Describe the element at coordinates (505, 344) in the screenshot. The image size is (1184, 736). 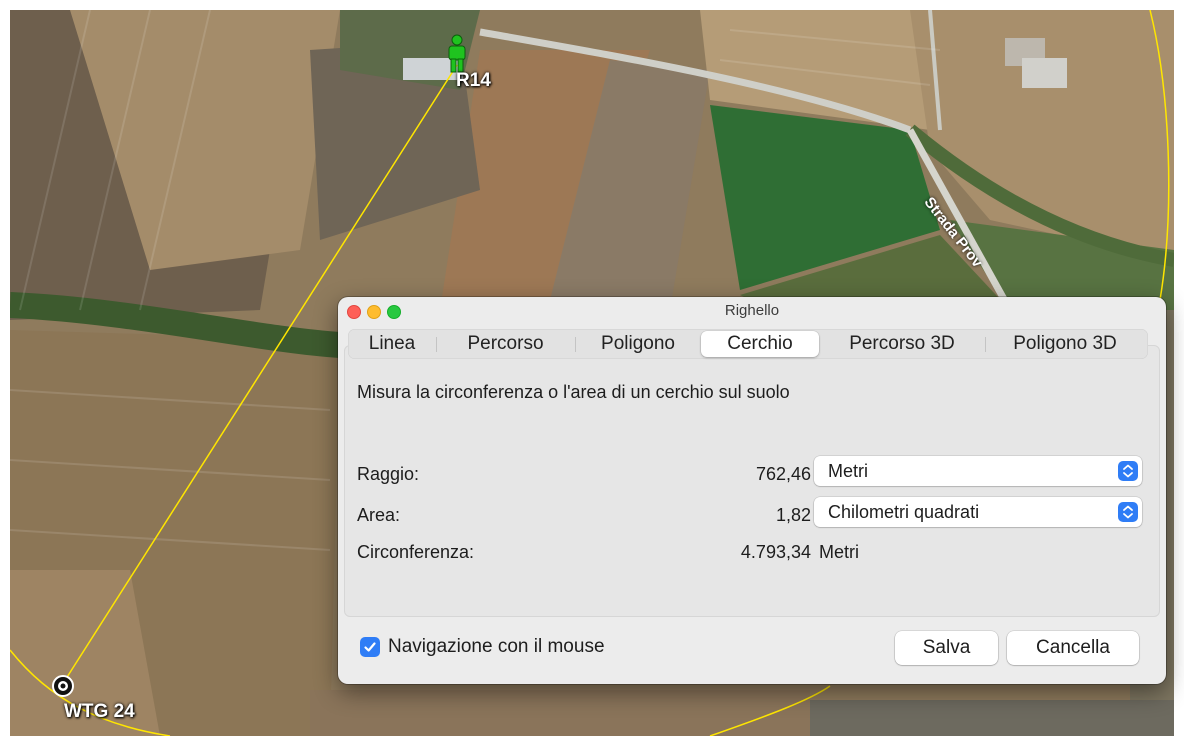
I see `tab-percorso: Percorso` at that location.